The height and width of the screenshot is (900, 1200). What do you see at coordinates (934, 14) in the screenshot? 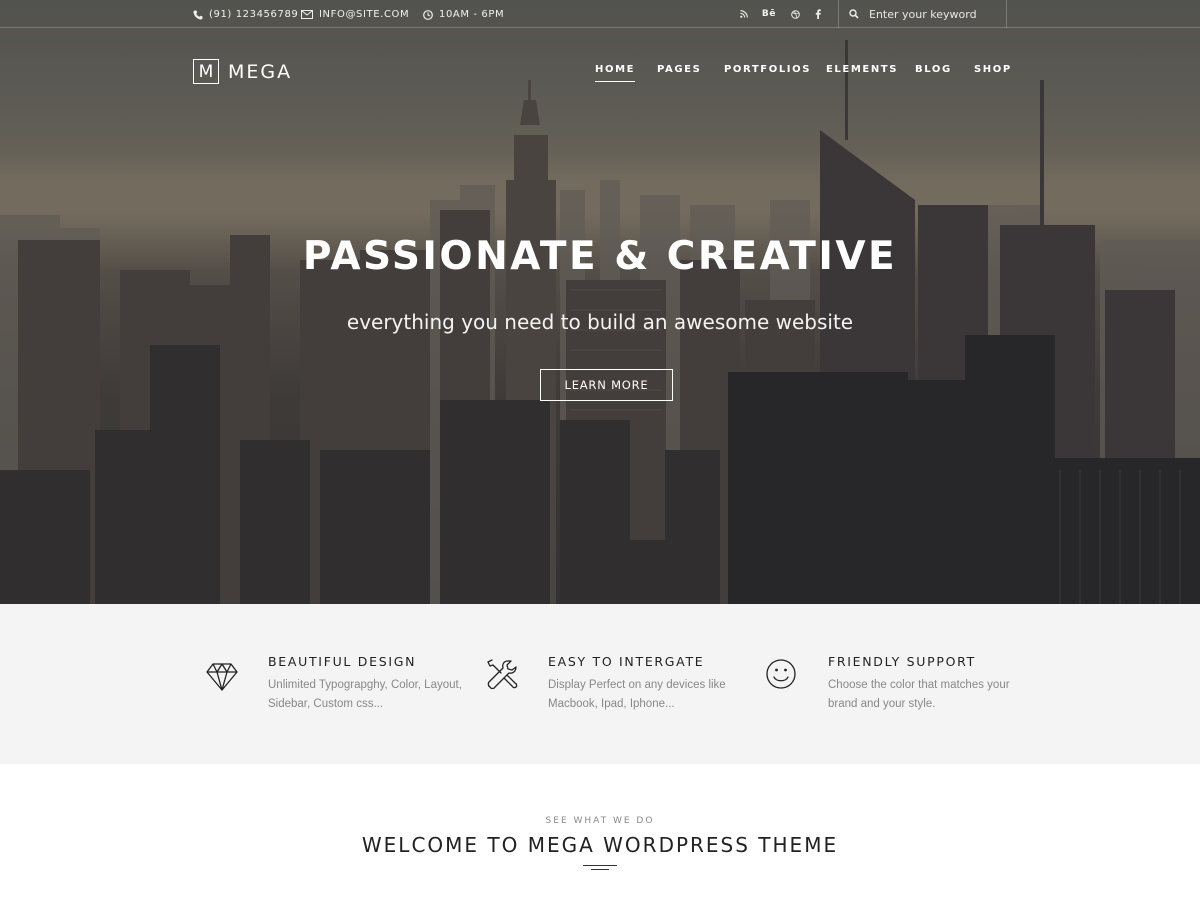
I see `search-input` at bounding box center [934, 14].